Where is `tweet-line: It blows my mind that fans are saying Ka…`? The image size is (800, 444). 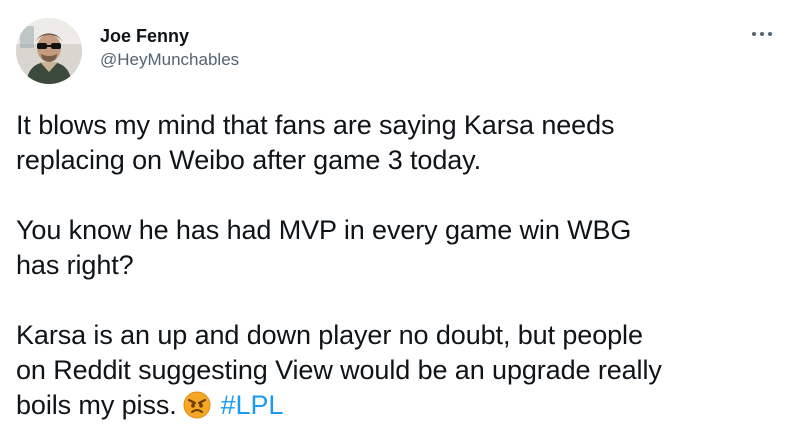
tweet-line: It blows my mind that fans are saying Ka… is located at coordinates (315, 125).